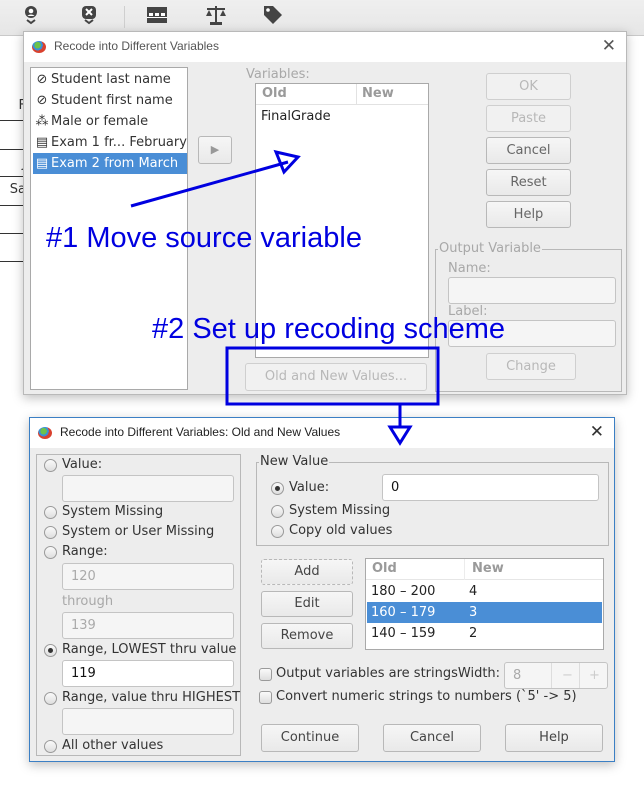 The width and height of the screenshot is (644, 787). Describe the element at coordinates (148, 488) in the screenshot. I see `old-value-input` at that location.